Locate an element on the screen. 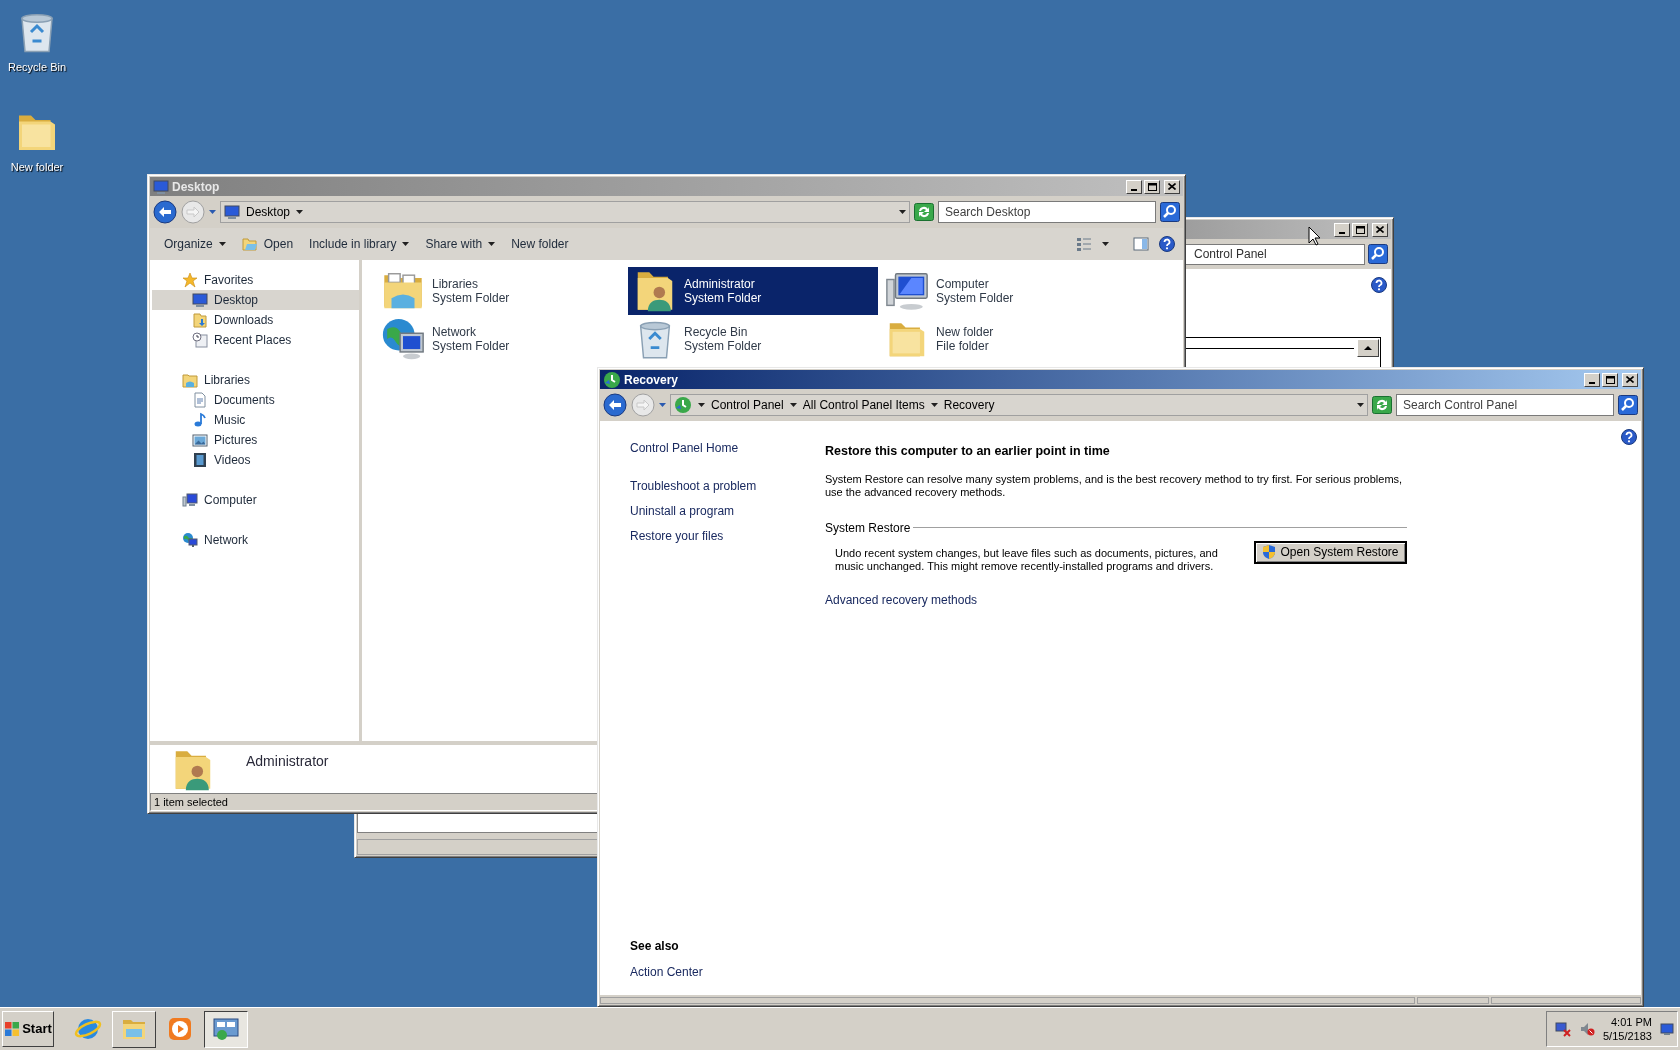  desktop-icon-label: Recycle Bin is located at coordinates (37, 67).